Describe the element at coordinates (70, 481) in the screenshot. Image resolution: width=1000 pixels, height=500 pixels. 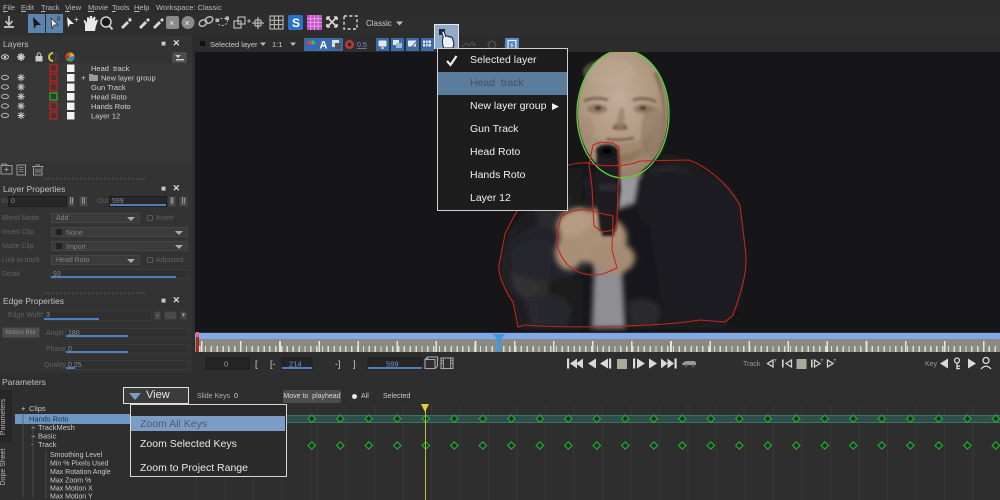
I see `svg-text: Max Zoom %` at that location.